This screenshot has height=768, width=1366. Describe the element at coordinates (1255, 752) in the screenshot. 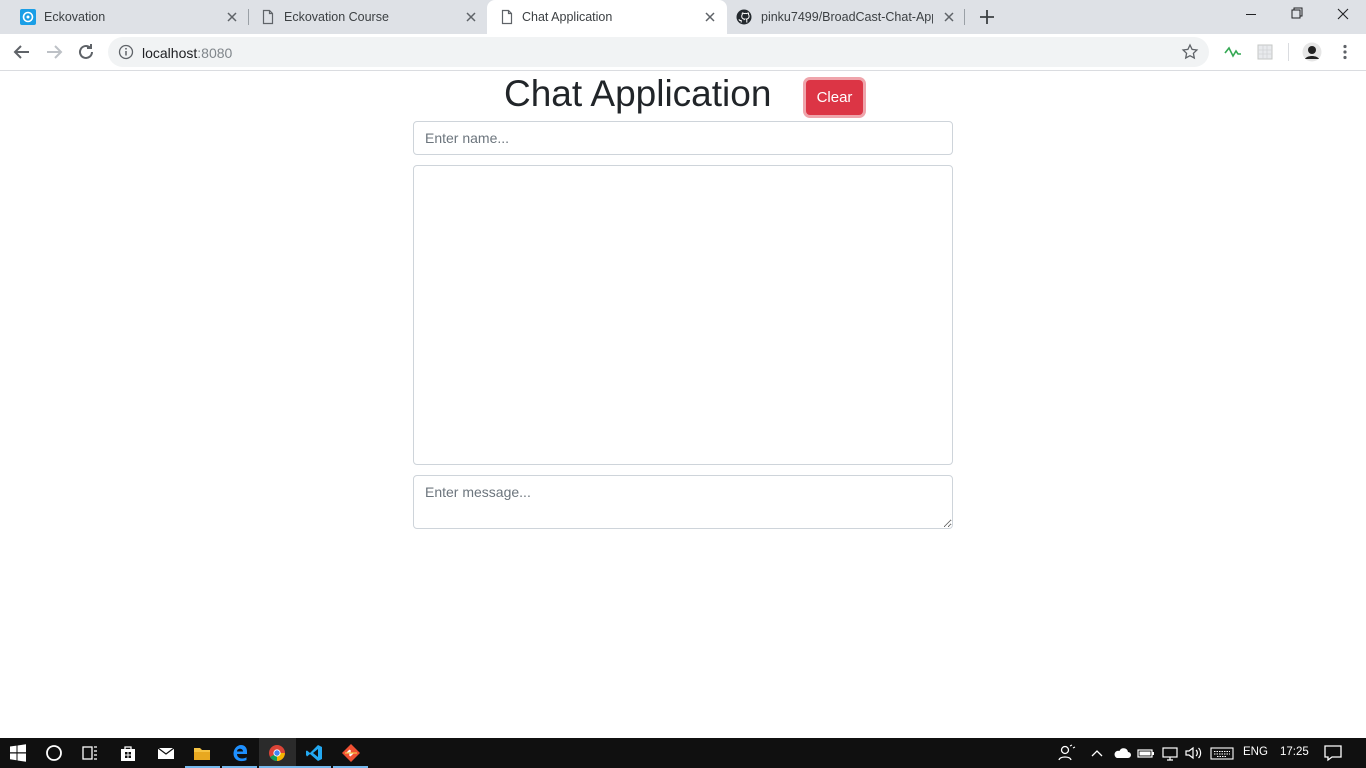

I see `language-indicator: ENG` at that location.